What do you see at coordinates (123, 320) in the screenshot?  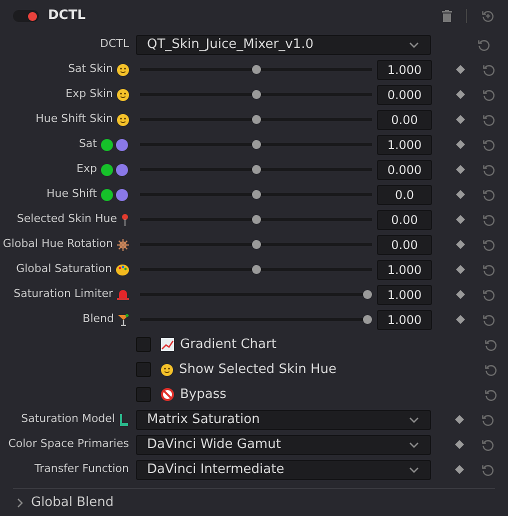 I see `cocktail-glass-icon` at bounding box center [123, 320].